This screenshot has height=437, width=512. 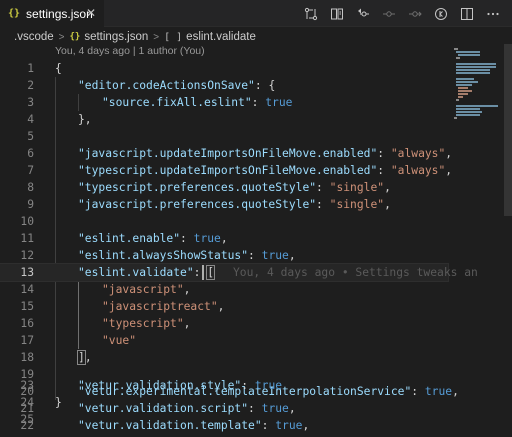 I want to click on breadcrumb-file: settings.json, so click(x=116, y=37).